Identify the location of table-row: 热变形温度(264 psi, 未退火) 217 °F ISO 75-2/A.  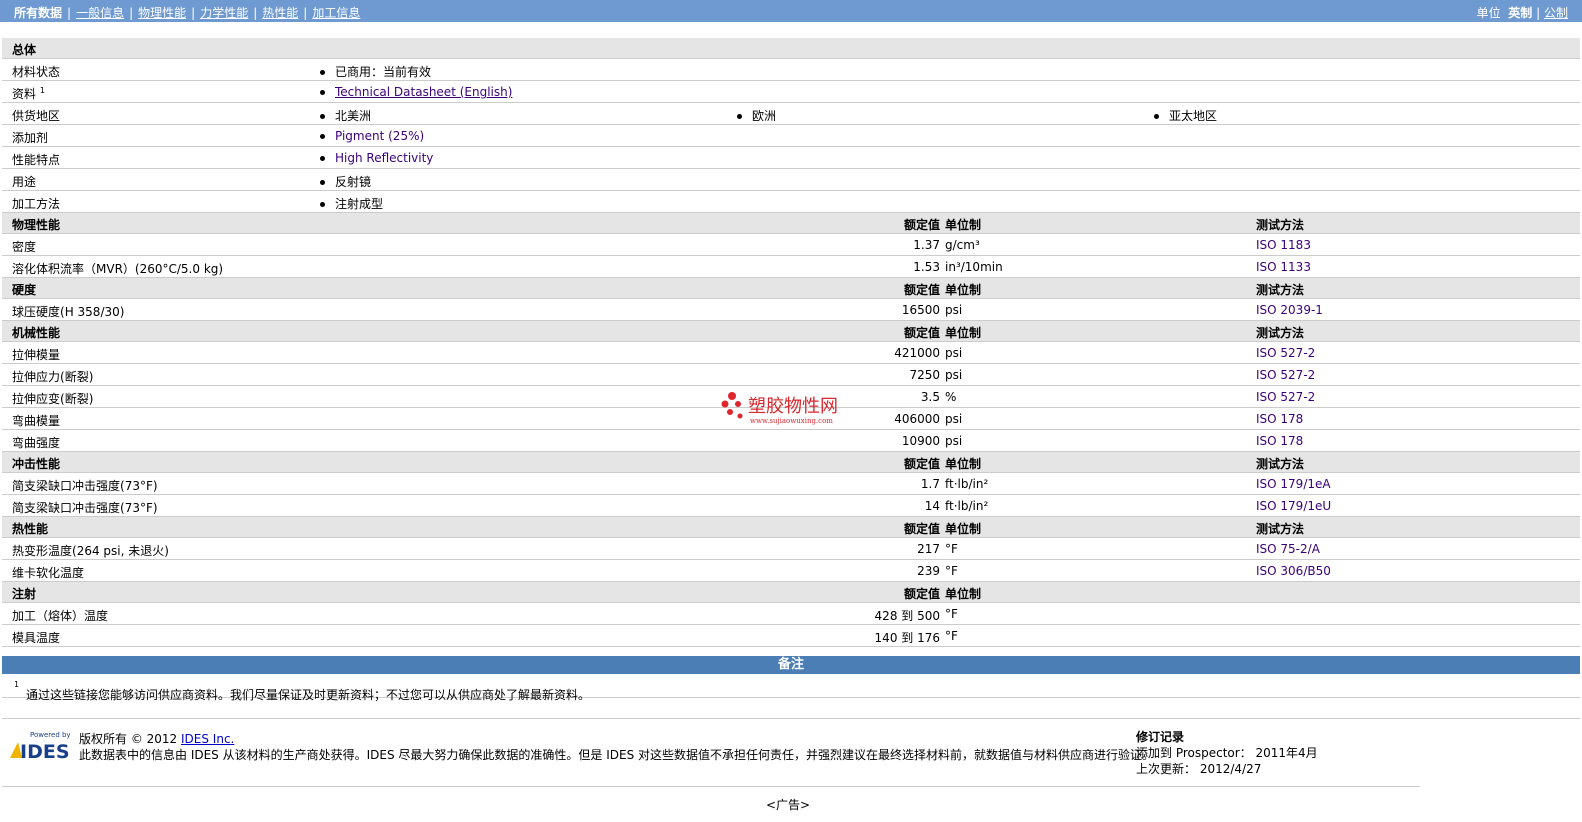
(791, 549).